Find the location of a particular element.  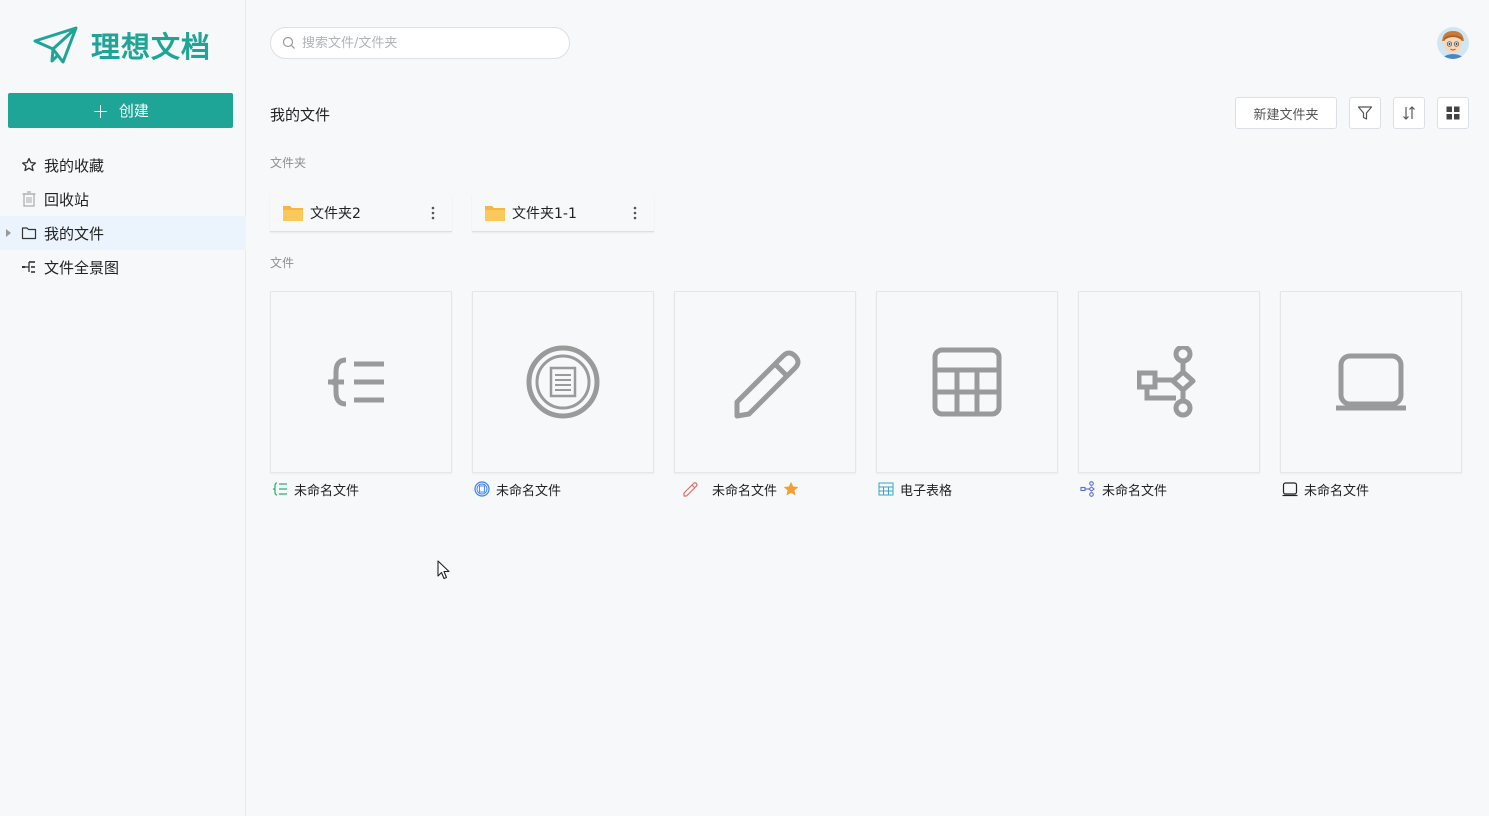

file-label: 电子表格 is located at coordinates (915, 489).